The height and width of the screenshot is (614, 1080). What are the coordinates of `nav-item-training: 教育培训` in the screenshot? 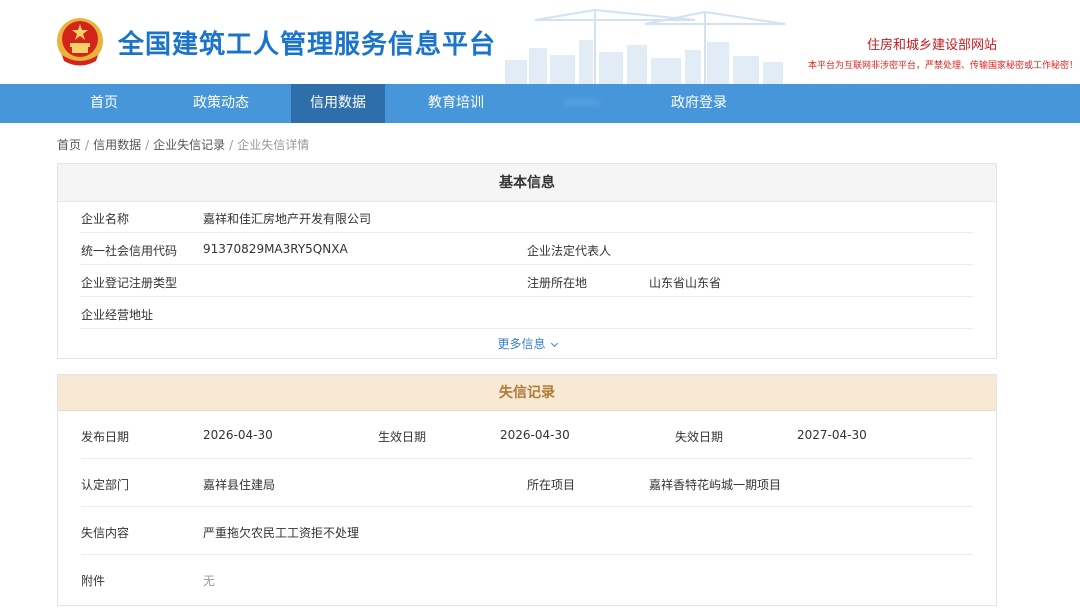 It's located at (456, 103).